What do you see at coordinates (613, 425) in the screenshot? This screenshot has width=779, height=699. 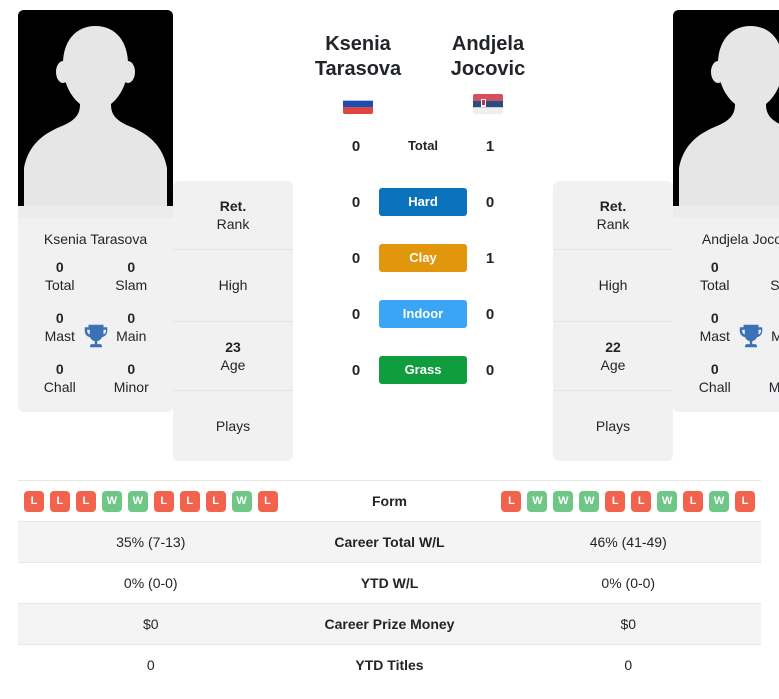 I see `right-plays-label: Plays` at bounding box center [613, 425].